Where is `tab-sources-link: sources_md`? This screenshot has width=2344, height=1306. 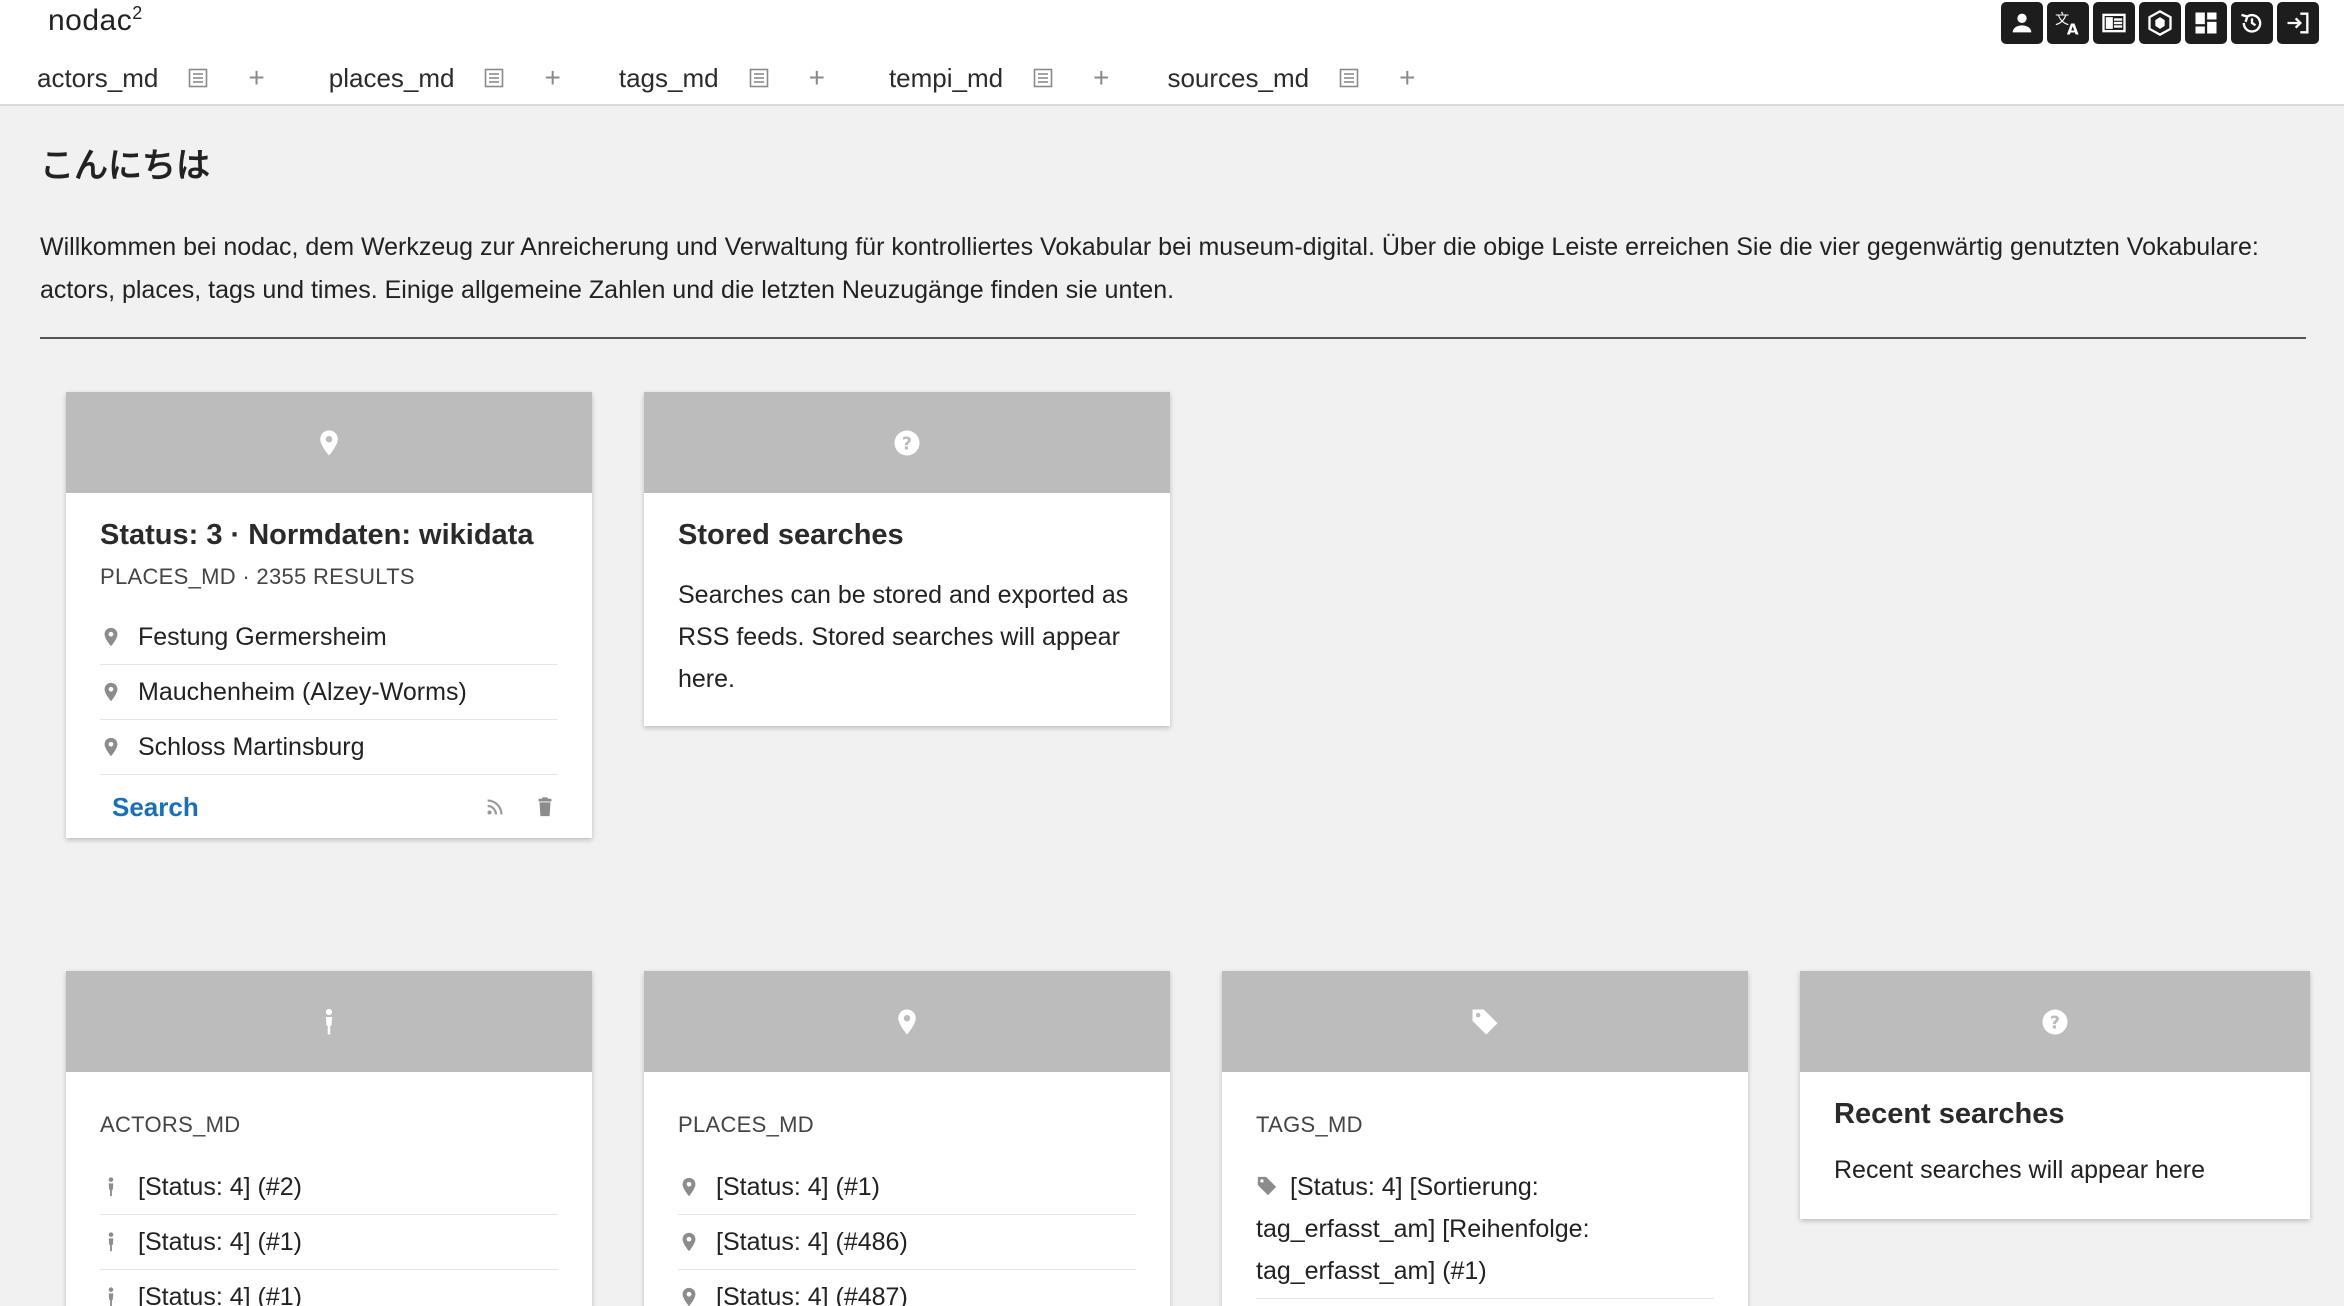 tab-sources-link: sources_md is located at coordinates (1238, 78).